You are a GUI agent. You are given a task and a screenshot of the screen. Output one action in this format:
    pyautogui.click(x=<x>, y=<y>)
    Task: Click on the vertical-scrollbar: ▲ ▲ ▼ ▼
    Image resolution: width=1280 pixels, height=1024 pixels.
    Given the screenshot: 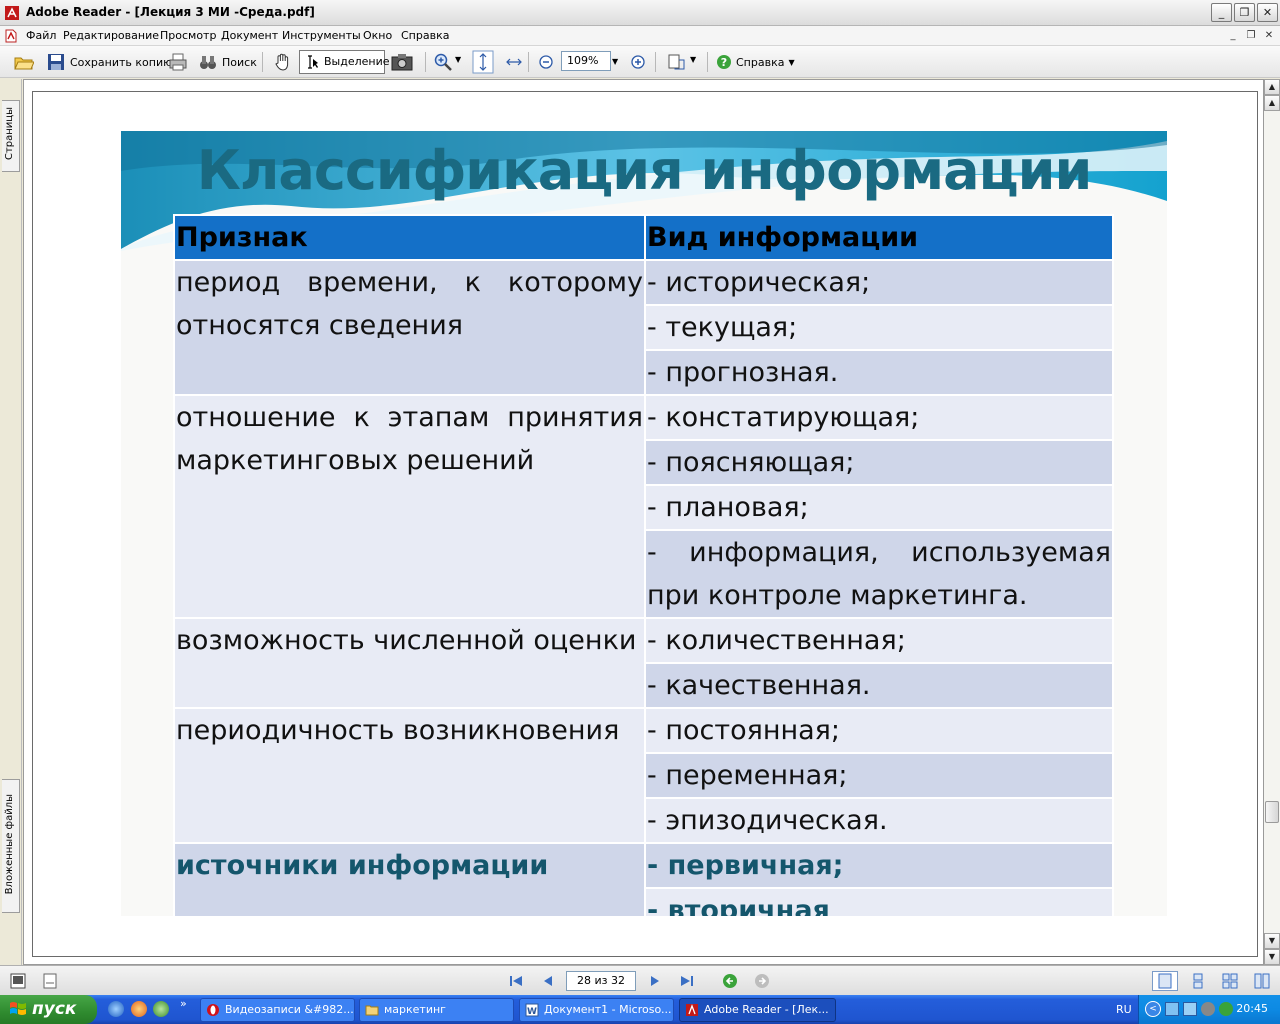 What is the action you would take?
    pyautogui.click(x=1272, y=522)
    